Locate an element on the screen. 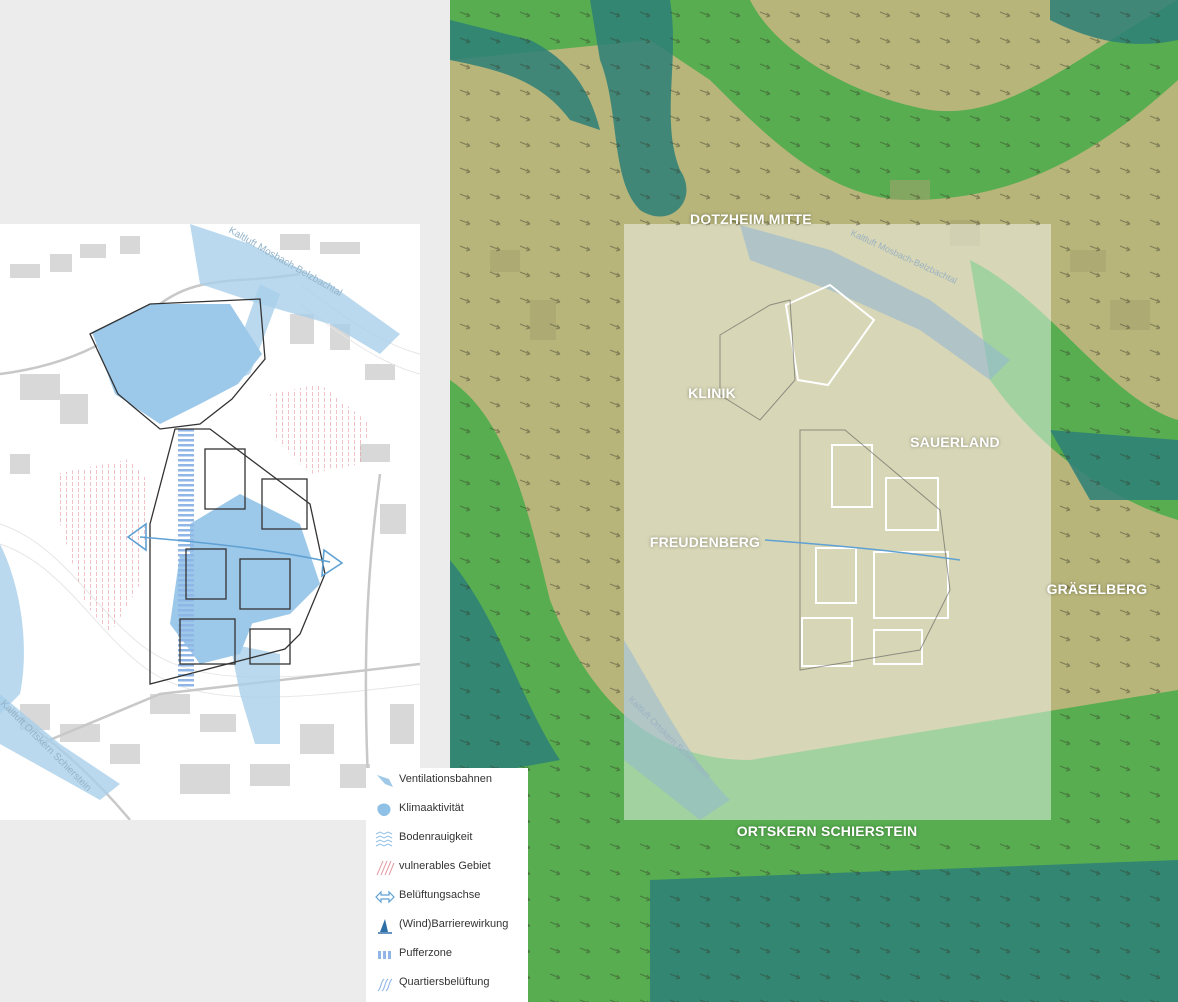  legend-label: (Wind)Barrierewirkung is located at coordinates (454, 924).